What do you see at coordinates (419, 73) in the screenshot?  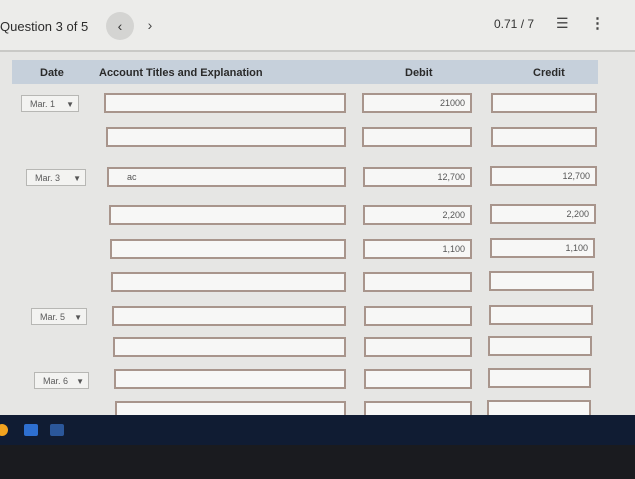 I see `column-header-debit: Debit` at bounding box center [419, 73].